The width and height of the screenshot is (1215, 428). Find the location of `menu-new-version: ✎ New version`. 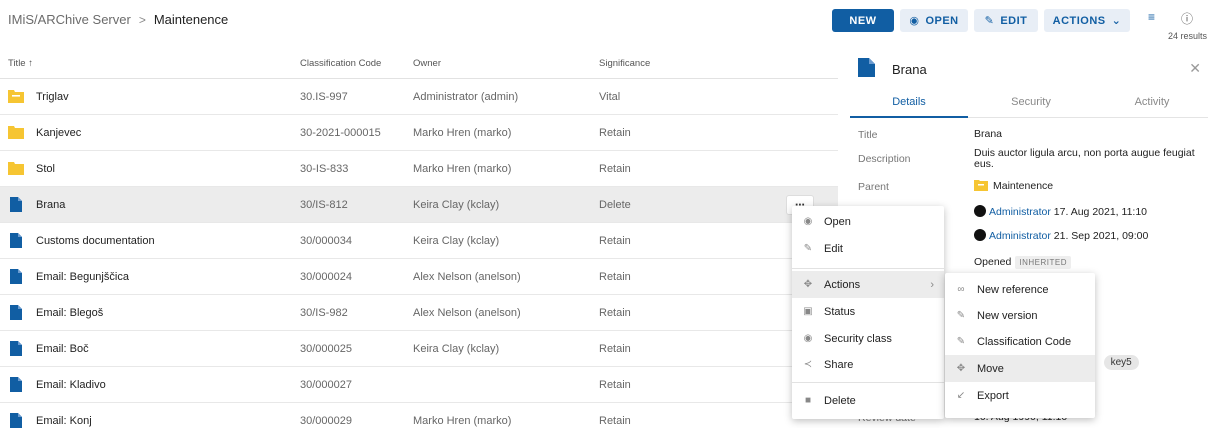

menu-new-version: ✎ New version is located at coordinates (1020, 315).